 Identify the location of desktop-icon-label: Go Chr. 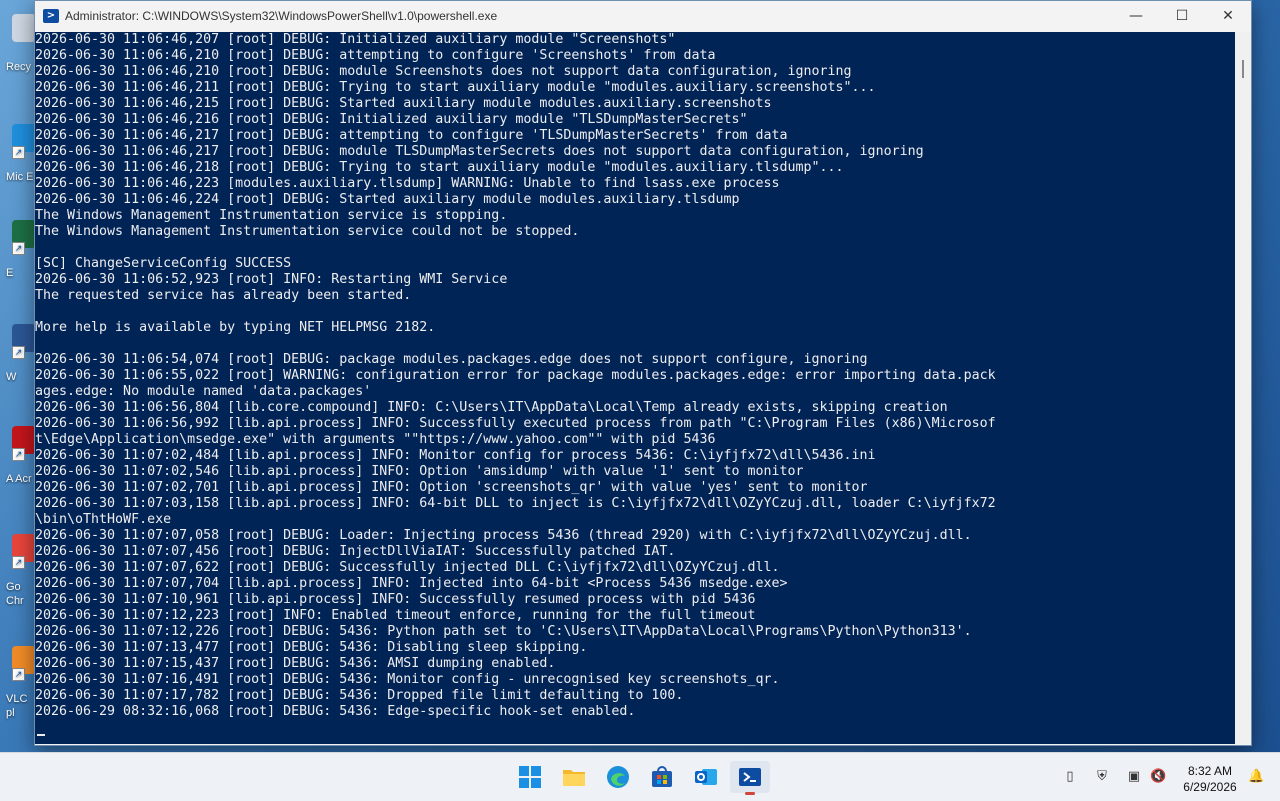
(15, 594).